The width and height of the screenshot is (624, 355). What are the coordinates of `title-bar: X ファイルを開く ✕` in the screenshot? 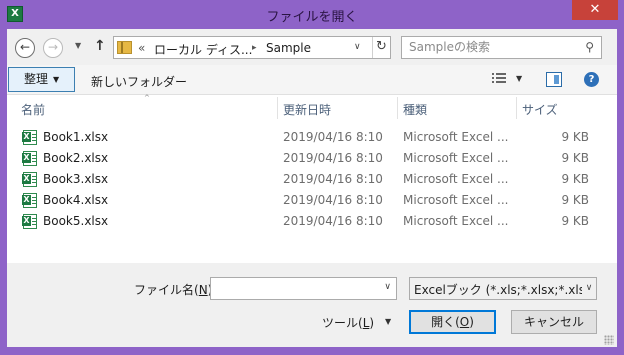 It's located at (312, 14).